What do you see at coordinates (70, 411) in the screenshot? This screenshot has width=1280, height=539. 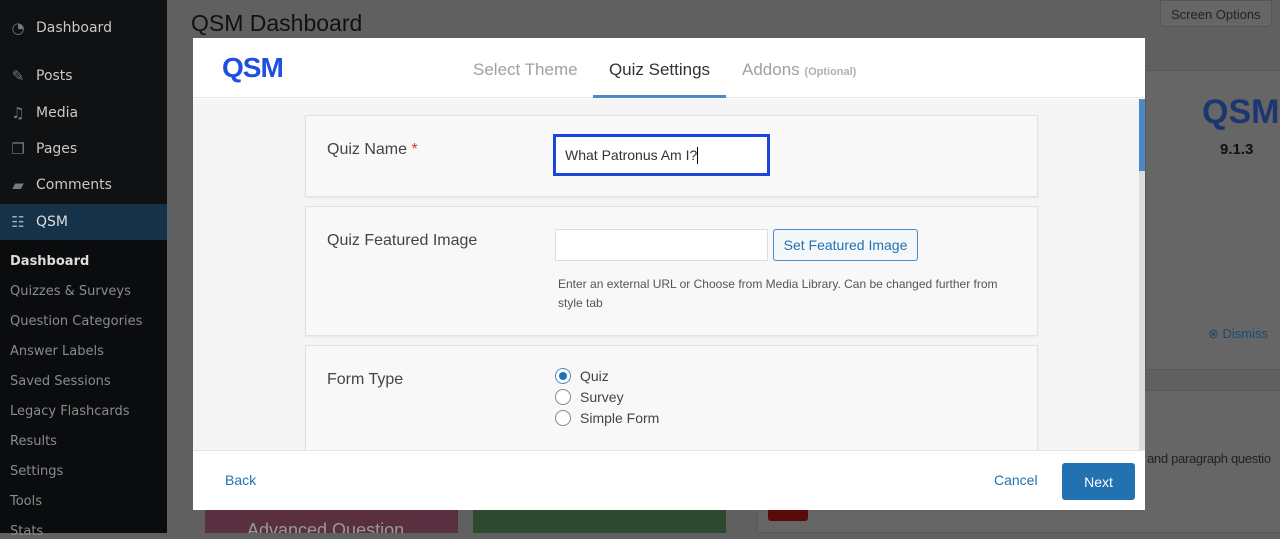 I see `submenu-flashcards: Legacy Flashcards` at bounding box center [70, 411].